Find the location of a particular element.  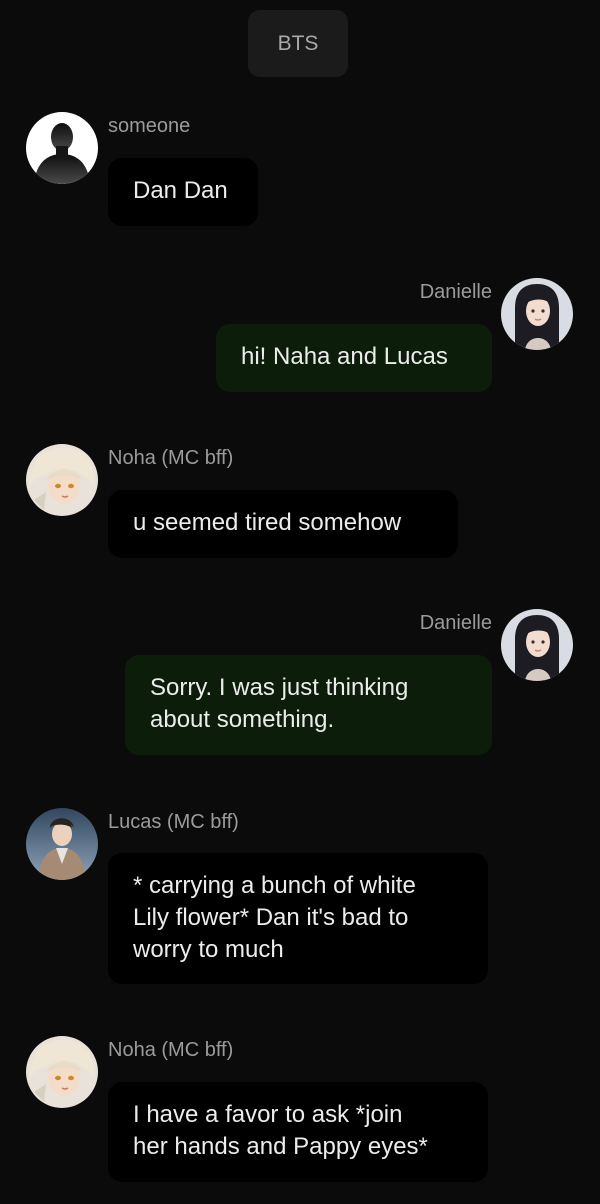

dark-hair-boy-avatar is located at coordinates (62, 844).